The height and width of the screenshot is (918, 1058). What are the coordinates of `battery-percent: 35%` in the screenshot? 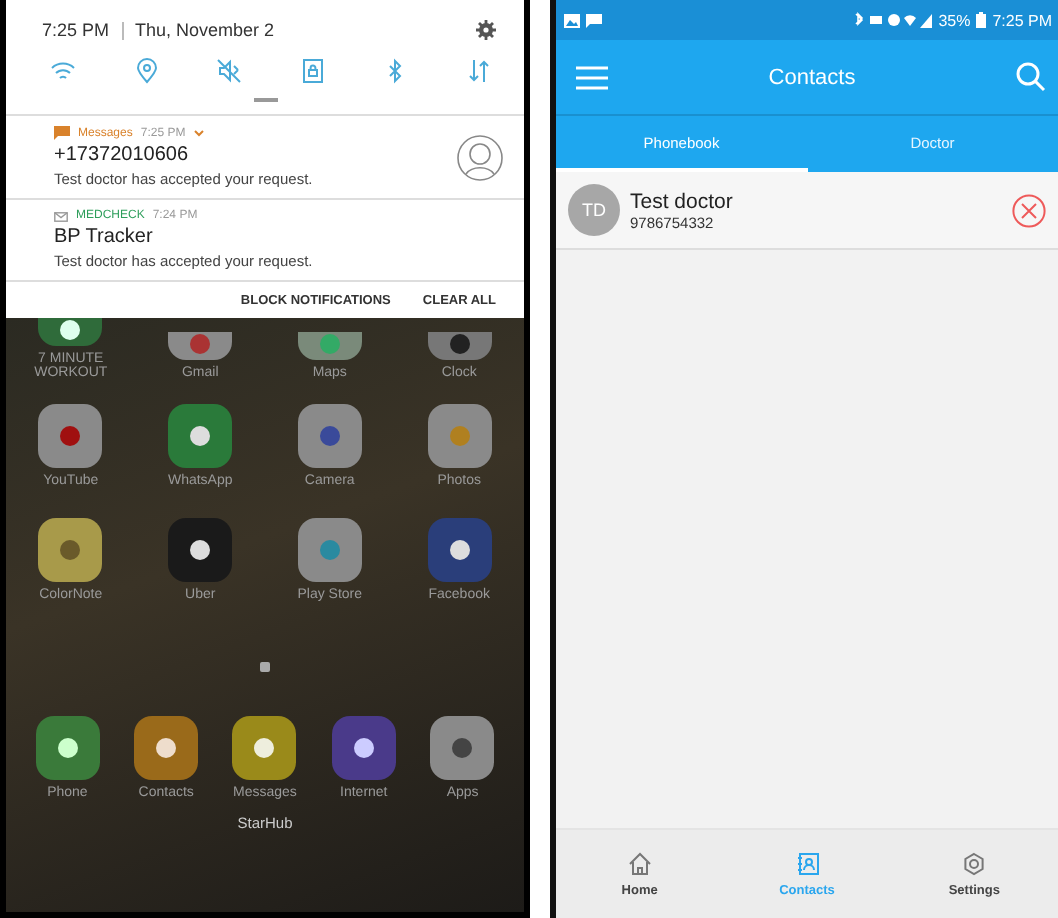 It's located at (954, 20).